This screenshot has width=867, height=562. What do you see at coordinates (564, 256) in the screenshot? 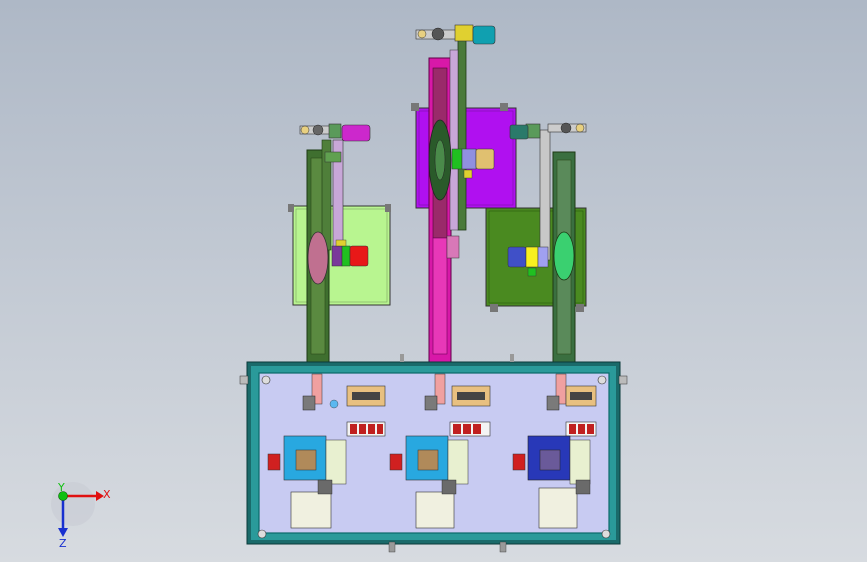
I see `right-pulley` at bounding box center [564, 256].